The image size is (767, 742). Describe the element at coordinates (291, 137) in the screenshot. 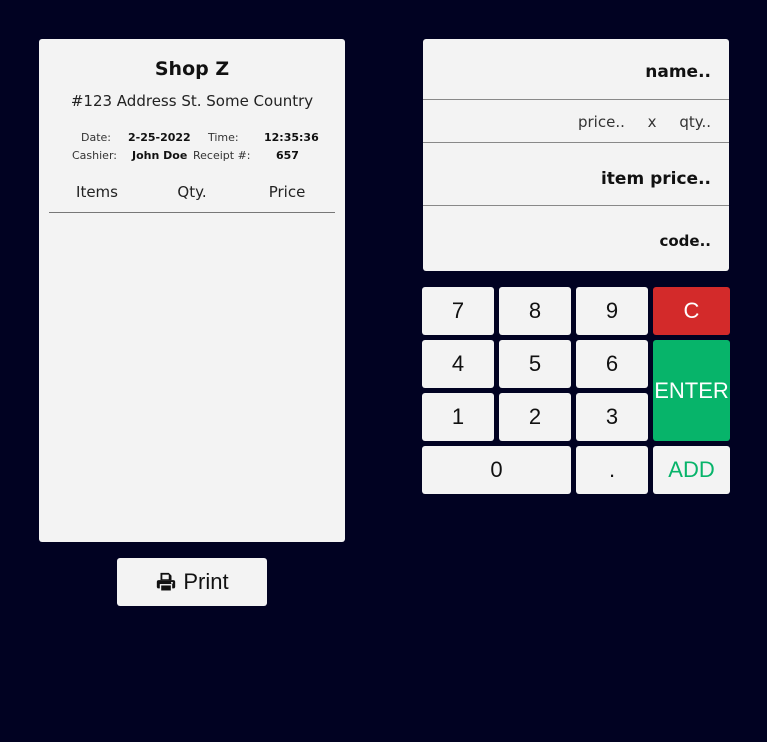

I see `time-value: 12:35:36` at that location.